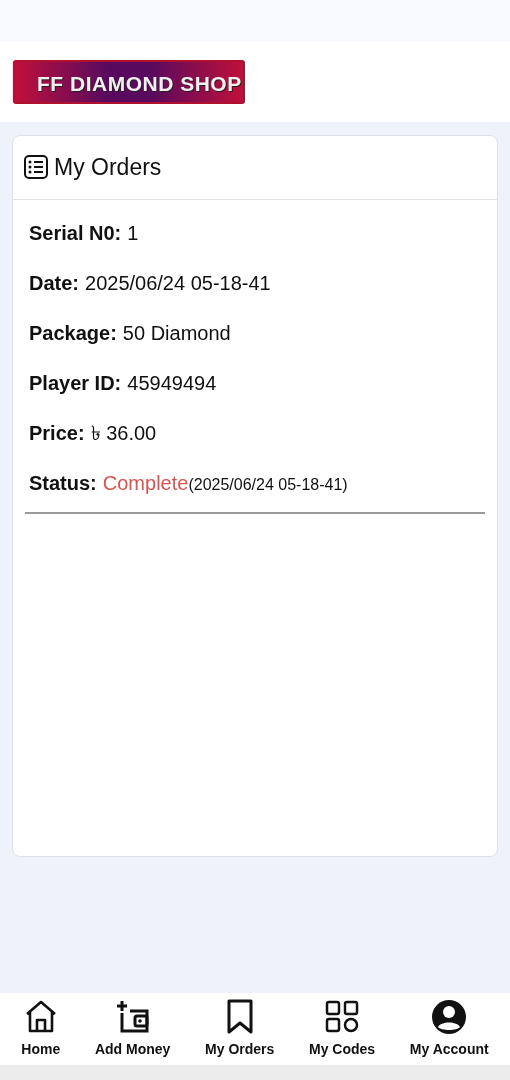 The height and width of the screenshot is (1080, 510). Describe the element at coordinates (268, 483) in the screenshot. I see `status-time: (2025/06/24 05-18-41)` at that location.